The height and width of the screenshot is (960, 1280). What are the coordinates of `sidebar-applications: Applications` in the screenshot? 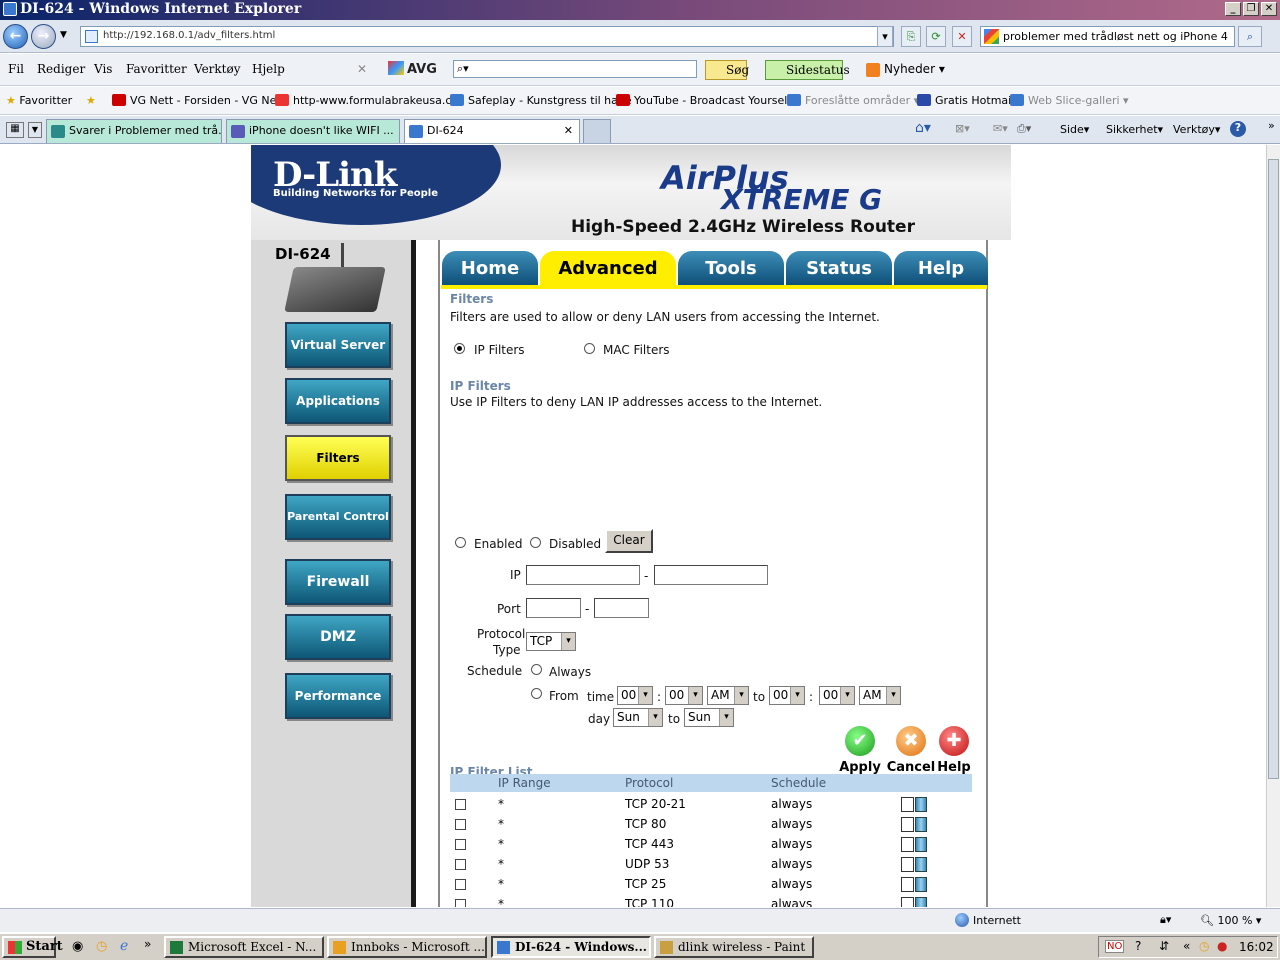 It's located at (338, 401).